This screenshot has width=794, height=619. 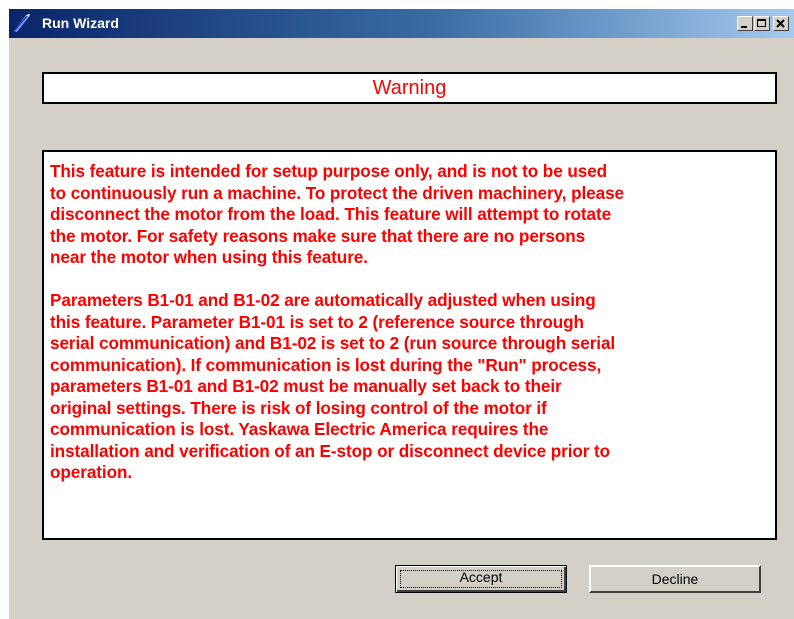 What do you see at coordinates (80, 23) in the screenshot?
I see `window-title: Run Wizard` at bounding box center [80, 23].